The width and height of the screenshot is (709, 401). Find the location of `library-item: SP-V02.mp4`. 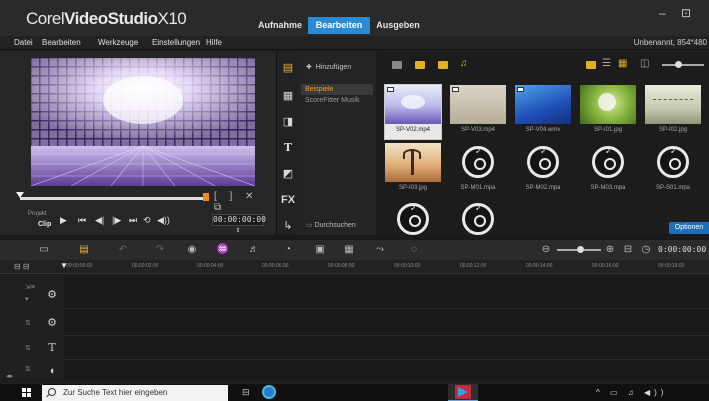

library-item: SP-V02.mp4 is located at coordinates (413, 112).